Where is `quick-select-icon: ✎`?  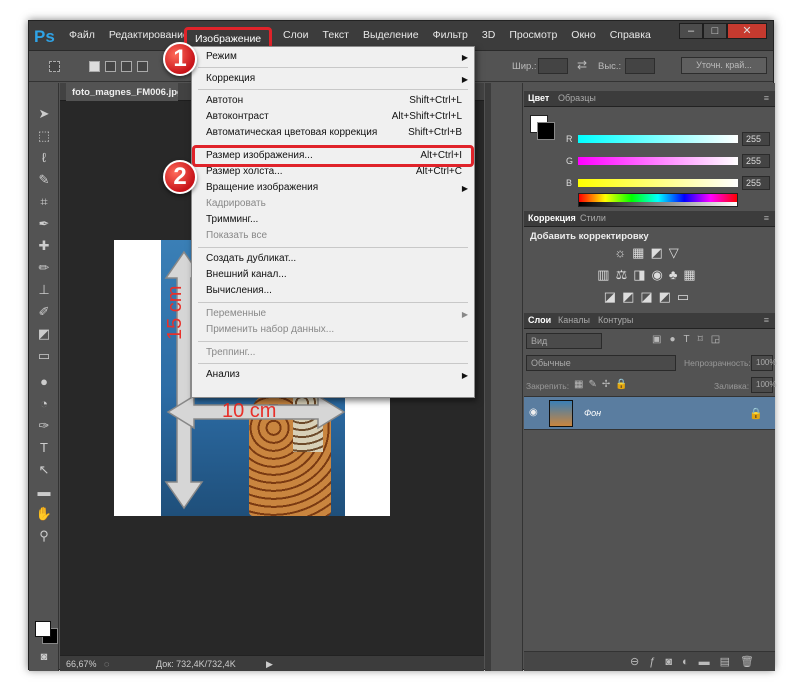 quick-select-icon: ✎ is located at coordinates (44, 180).